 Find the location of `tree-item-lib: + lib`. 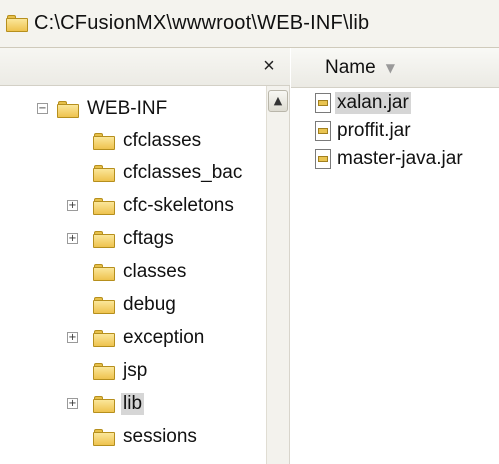

tree-item-lib: + lib is located at coordinates (104, 404).